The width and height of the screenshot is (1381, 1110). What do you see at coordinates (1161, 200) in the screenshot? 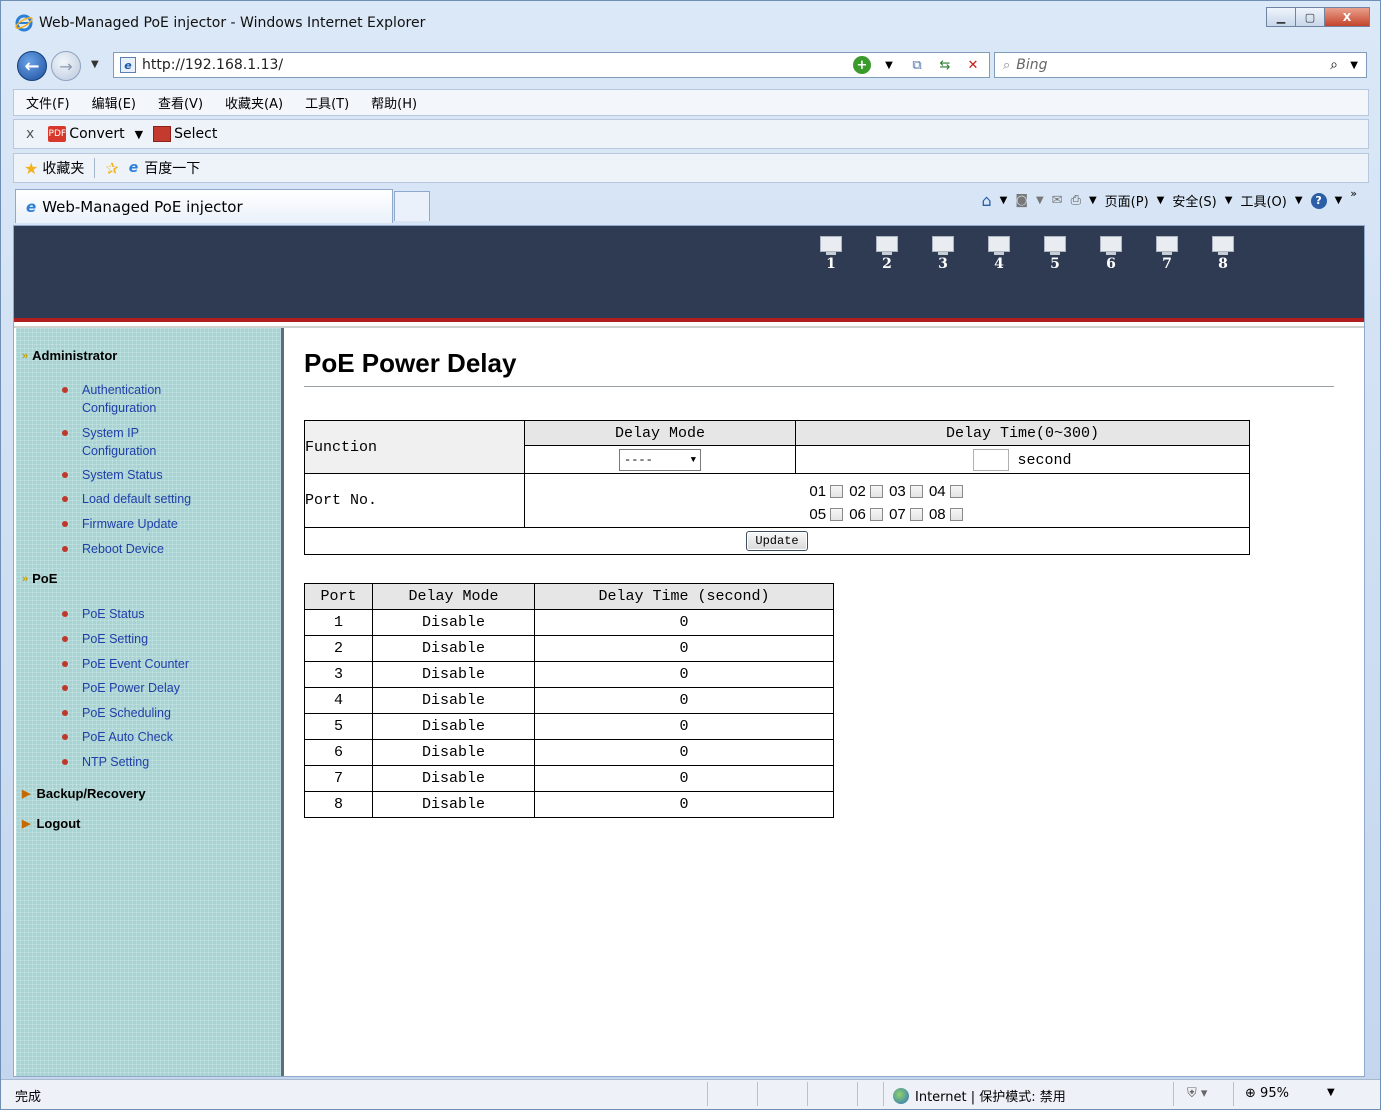
I see `page-dropdown-icon: ▼` at bounding box center [1161, 200].